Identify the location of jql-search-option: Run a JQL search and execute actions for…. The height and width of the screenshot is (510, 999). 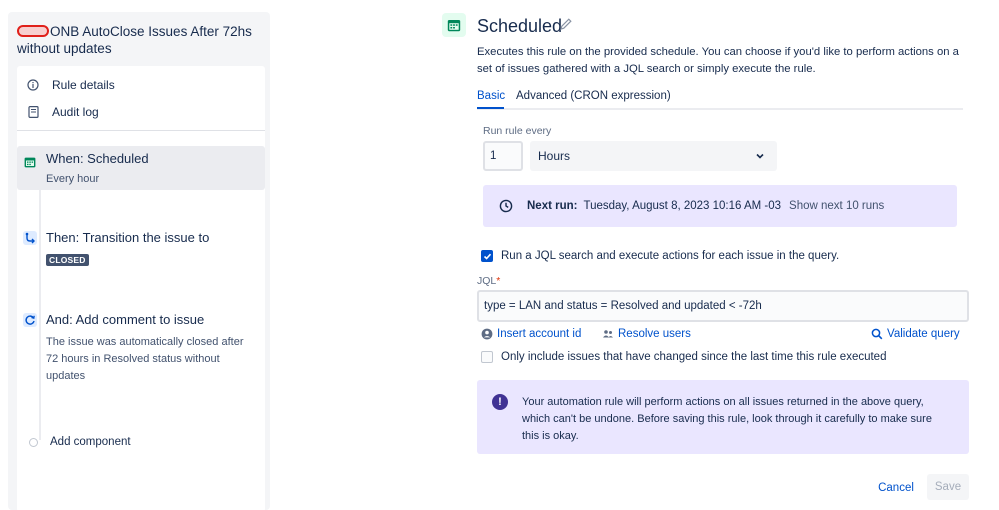
(660, 256).